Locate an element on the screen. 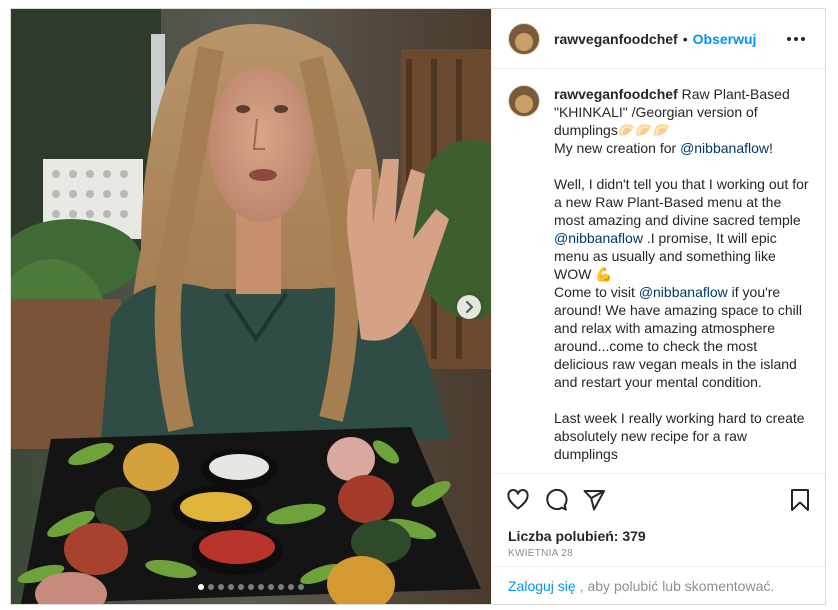 The width and height of the screenshot is (838, 610). chevron-right-icon is located at coordinates (469, 307).